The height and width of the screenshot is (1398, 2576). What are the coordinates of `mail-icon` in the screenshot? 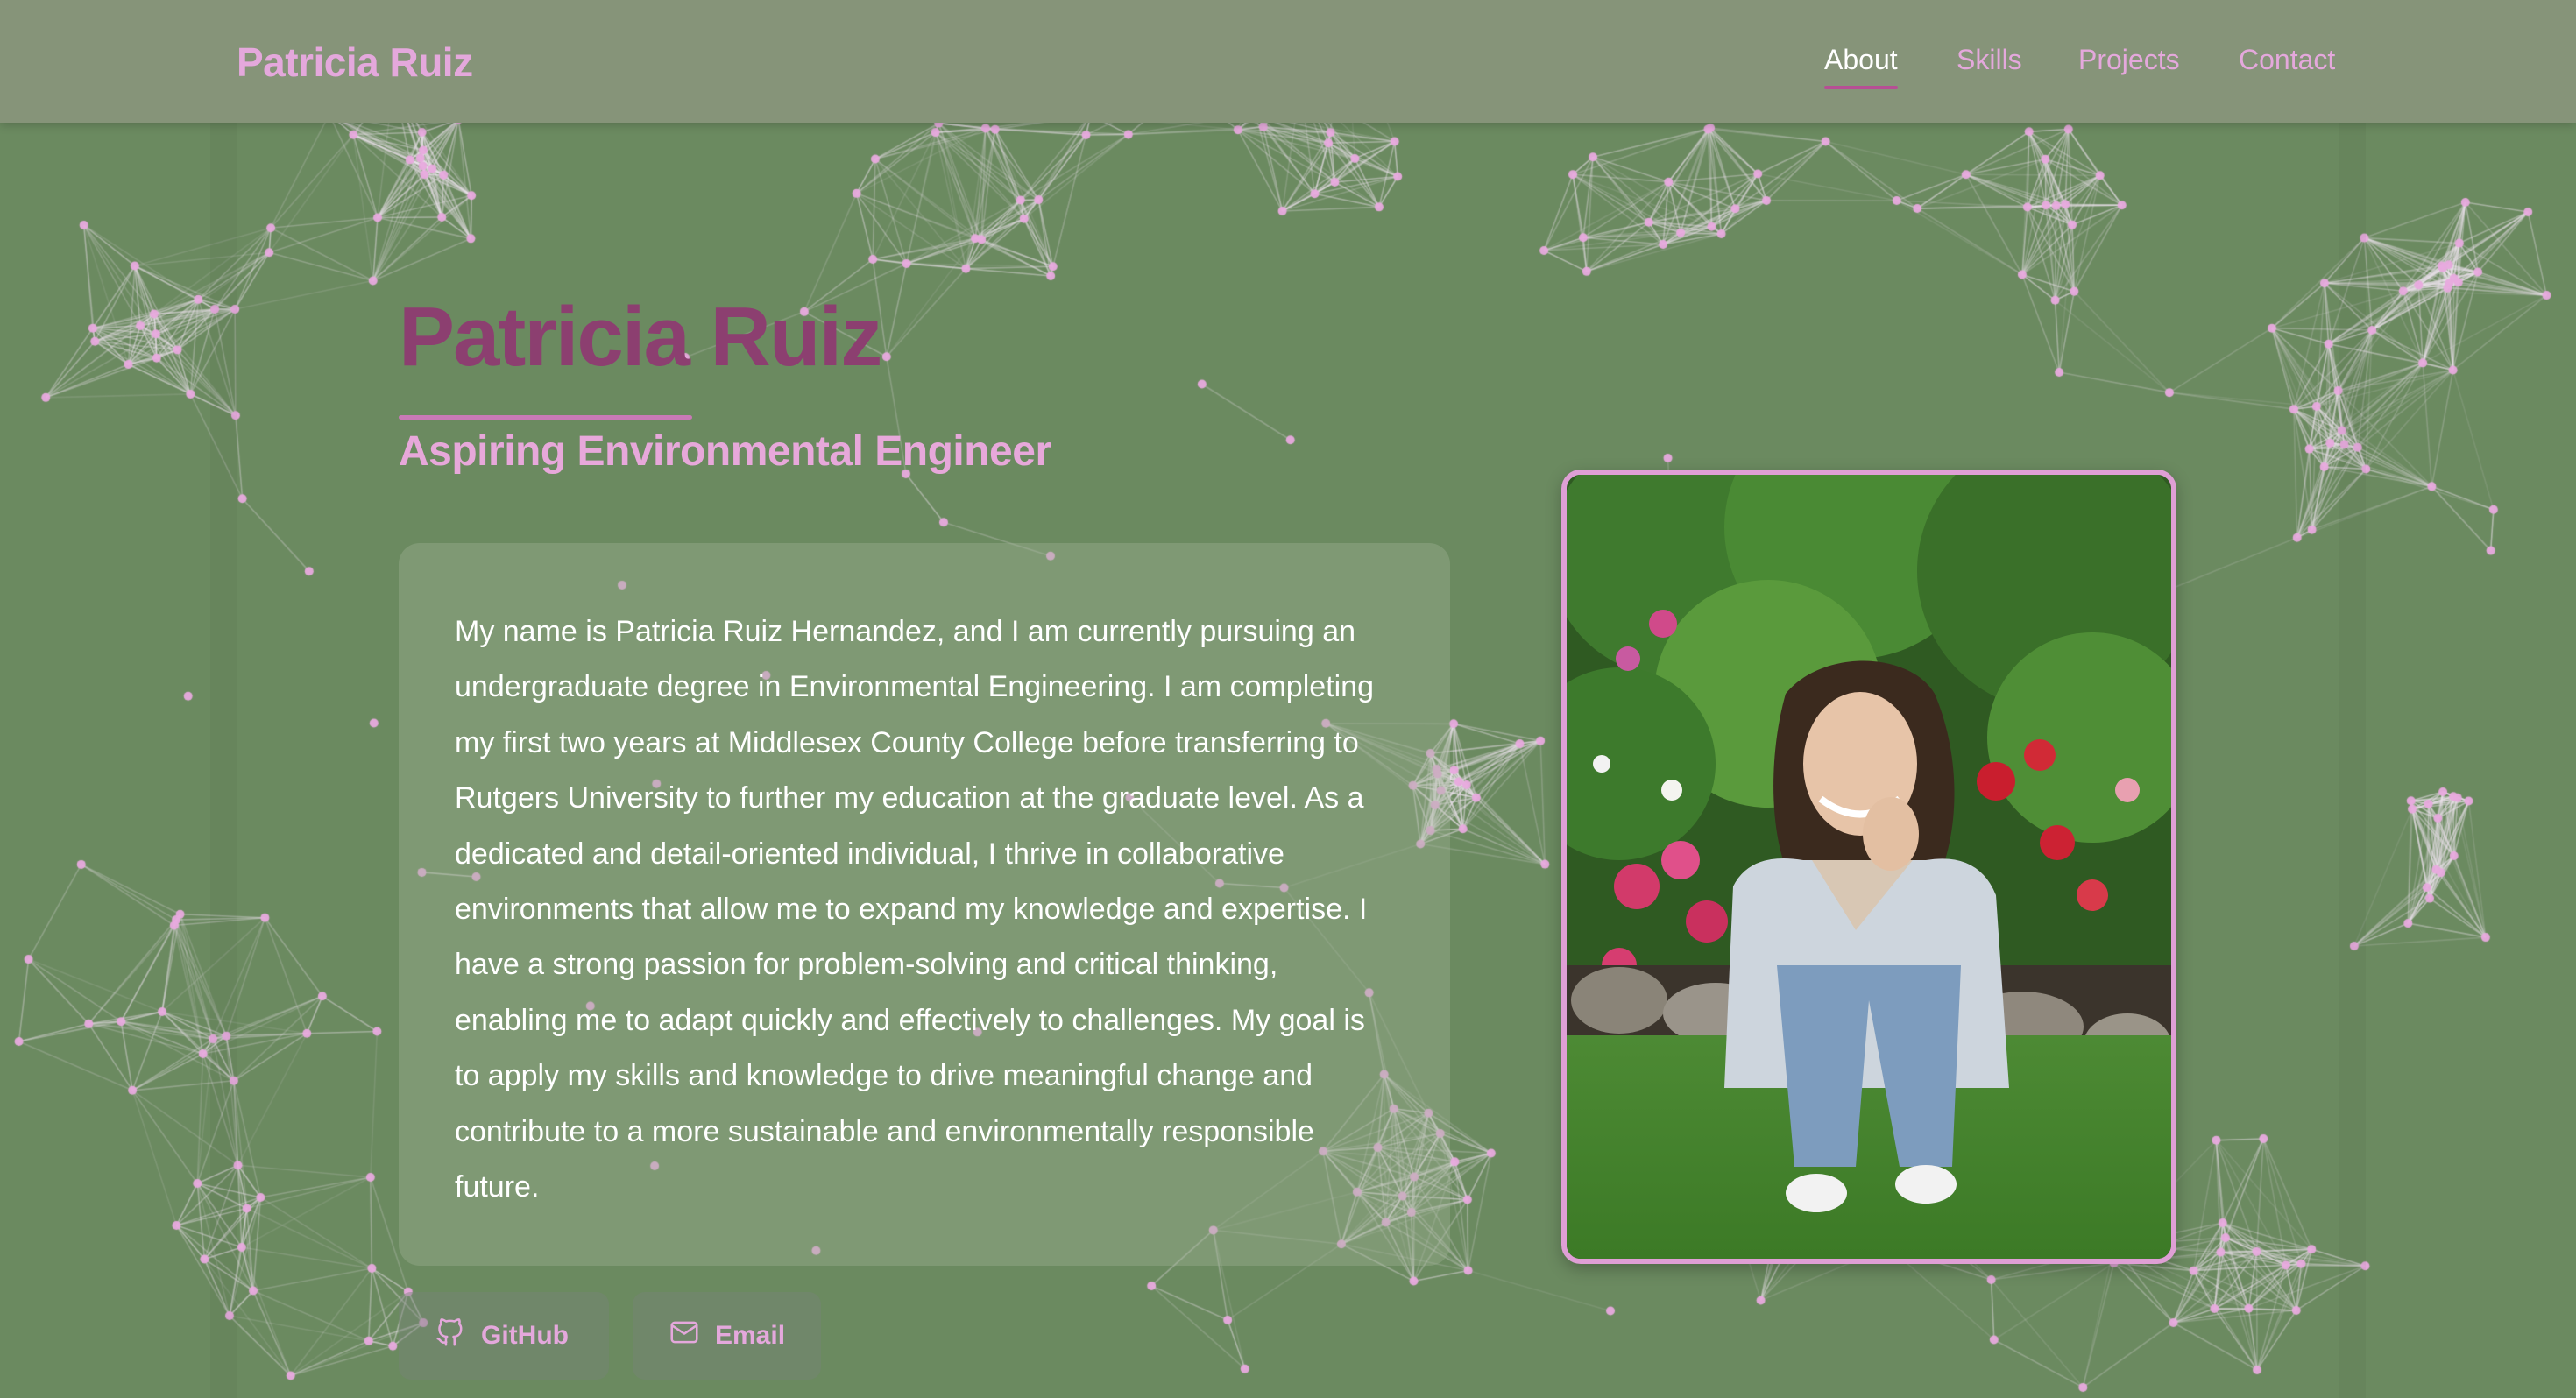 It's located at (684, 1336).